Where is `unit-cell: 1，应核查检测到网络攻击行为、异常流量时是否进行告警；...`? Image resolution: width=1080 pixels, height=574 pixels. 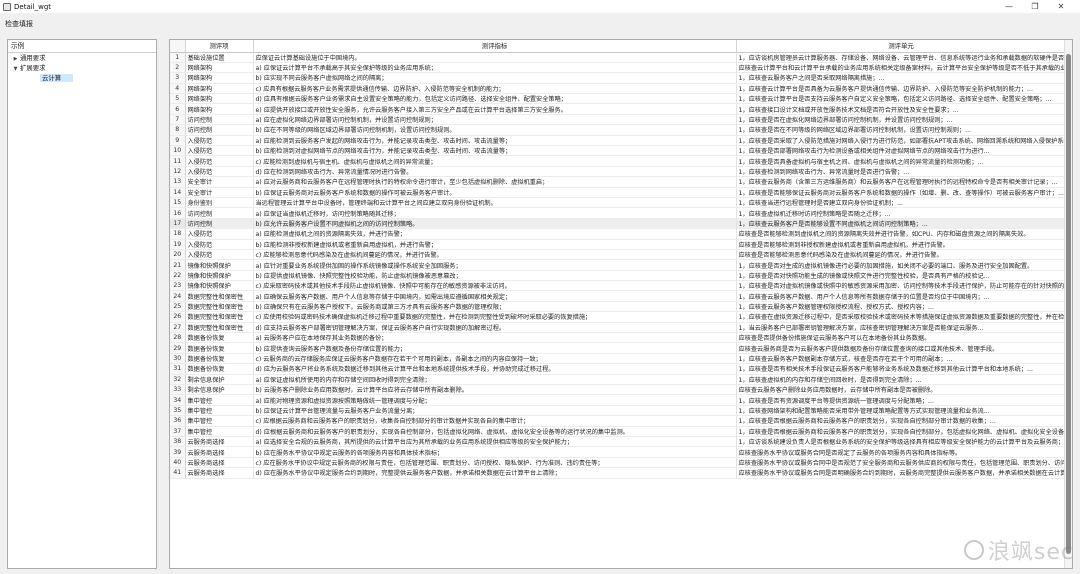
unit-cell: 1，应核查检测到网络攻击行为、异常流量时是否进行告警；... is located at coordinates (901, 172).